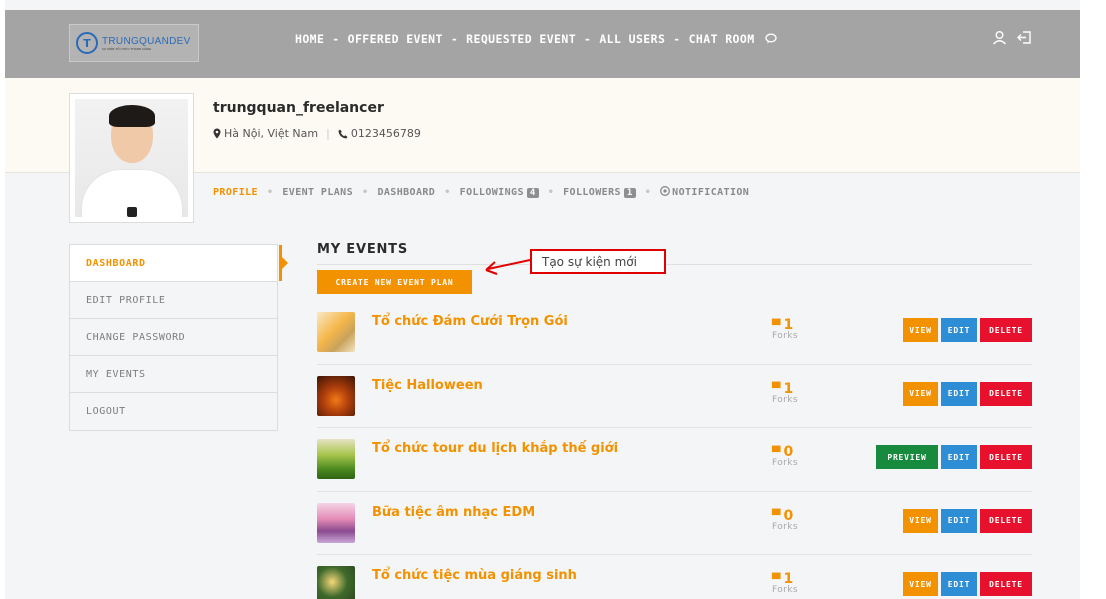 This screenshot has height=599, width=1106. I want to click on chat-bubble-icon, so click(771, 38).